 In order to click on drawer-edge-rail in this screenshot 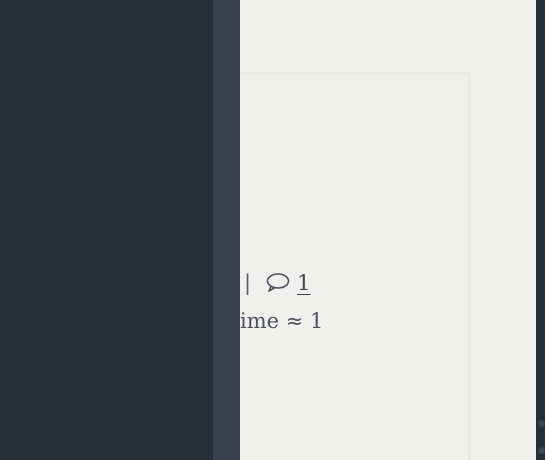, I will do `click(226, 230)`.